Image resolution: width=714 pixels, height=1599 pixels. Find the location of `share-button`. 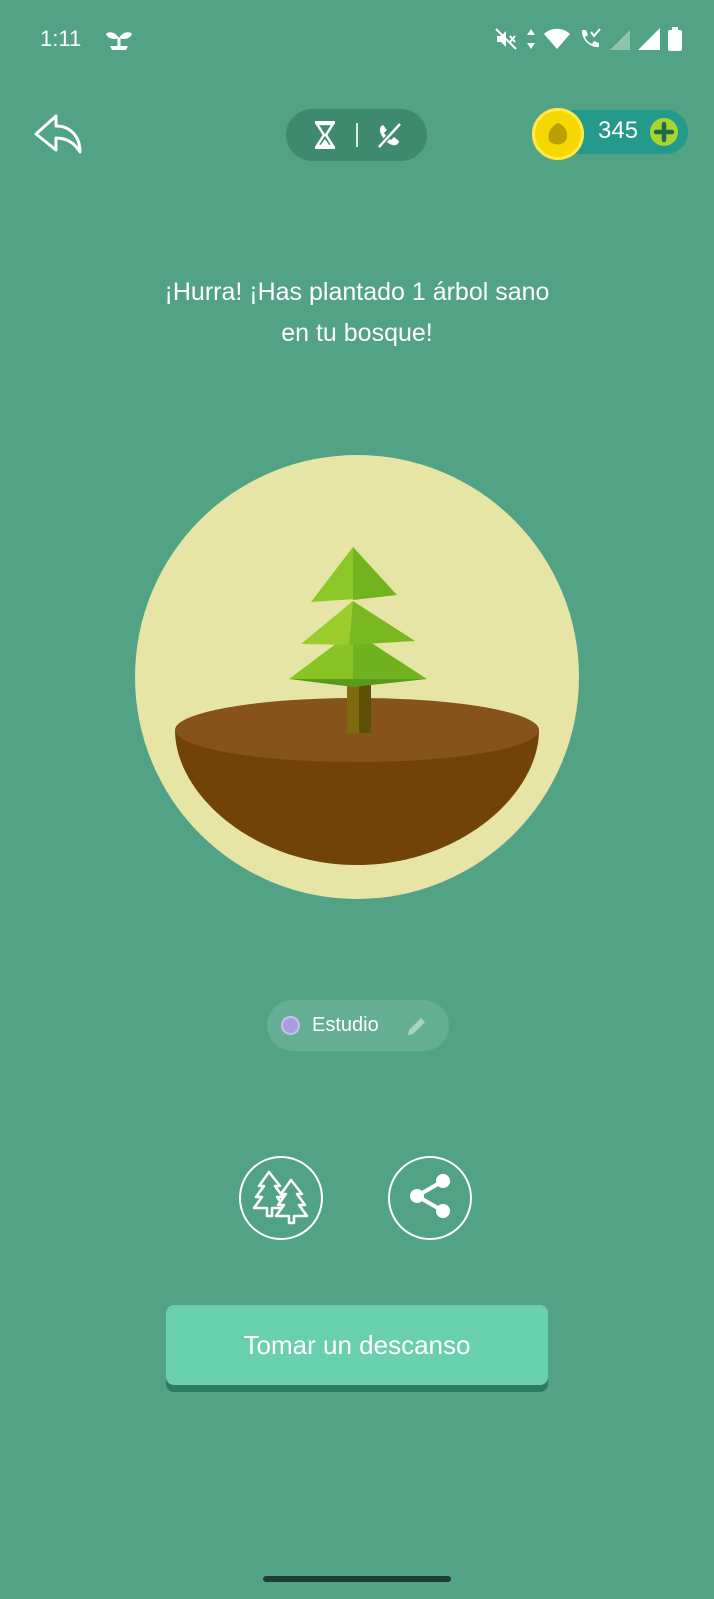

share-button is located at coordinates (430, 1198).